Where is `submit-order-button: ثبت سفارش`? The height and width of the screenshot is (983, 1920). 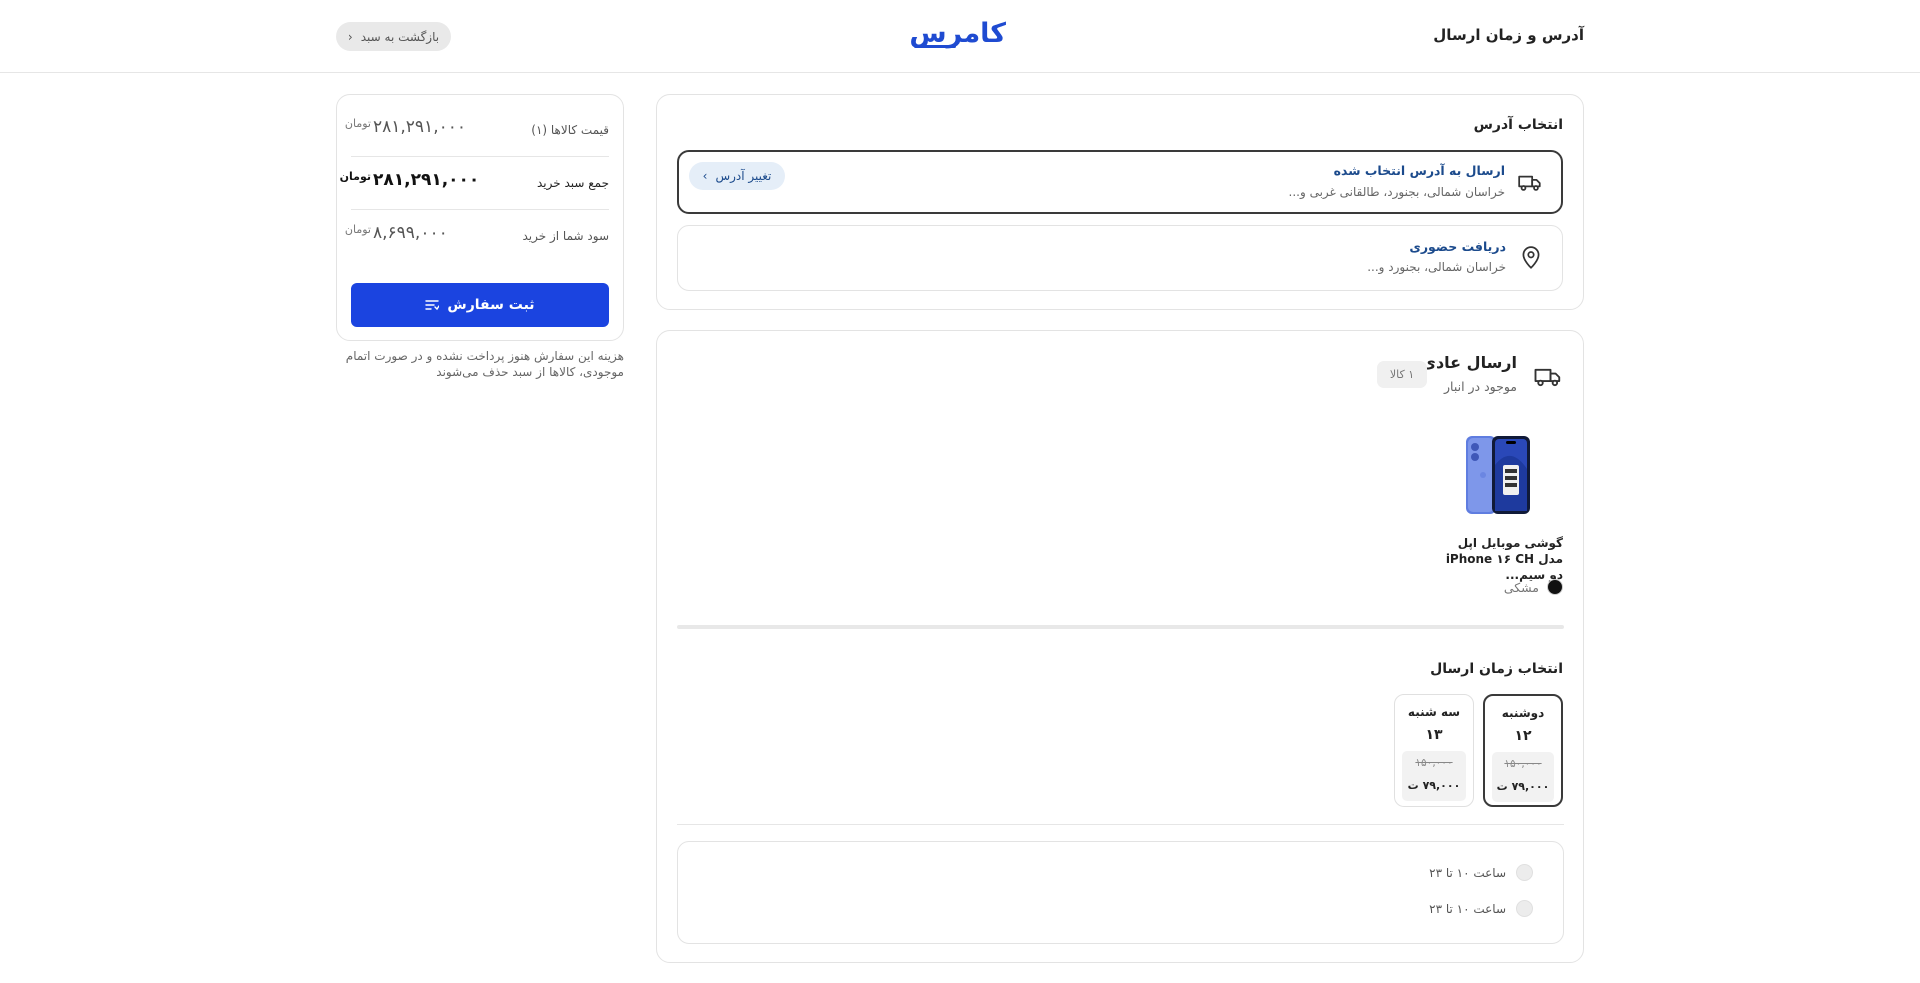 submit-order-button: ثبت سفارش is located at coordinates (480, 305).